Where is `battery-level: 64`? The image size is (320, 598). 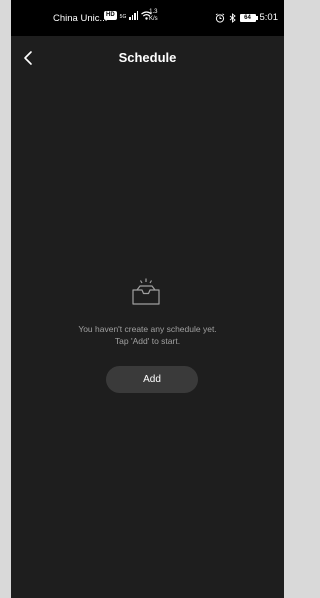 battery-level: 64 is located at coordinates (247, 17).